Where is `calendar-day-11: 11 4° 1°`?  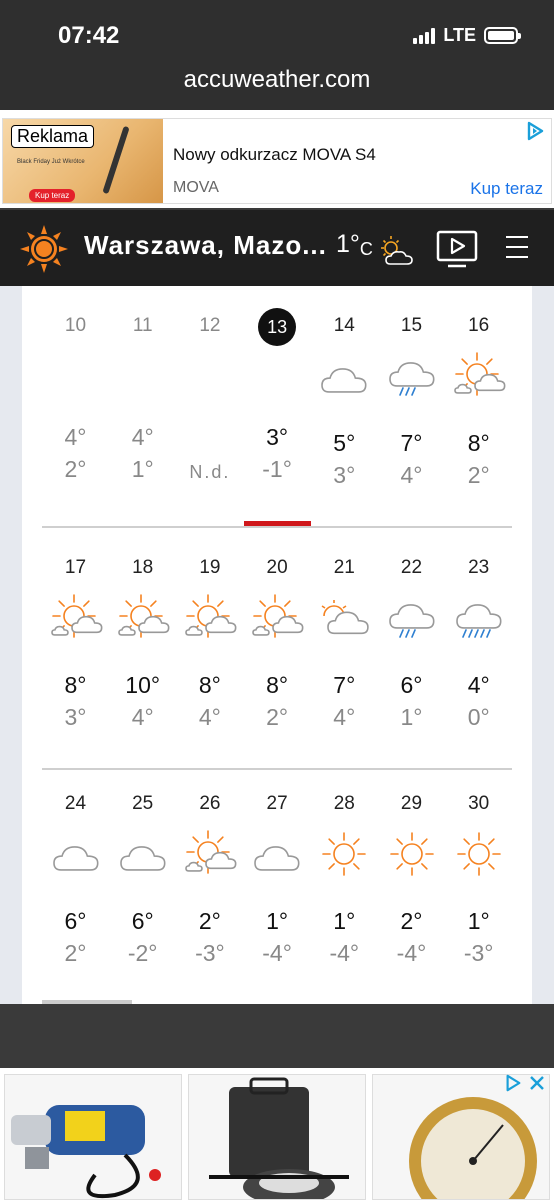 calendar-day-11: 11 4° 1° is located at coordinates (142, 395).